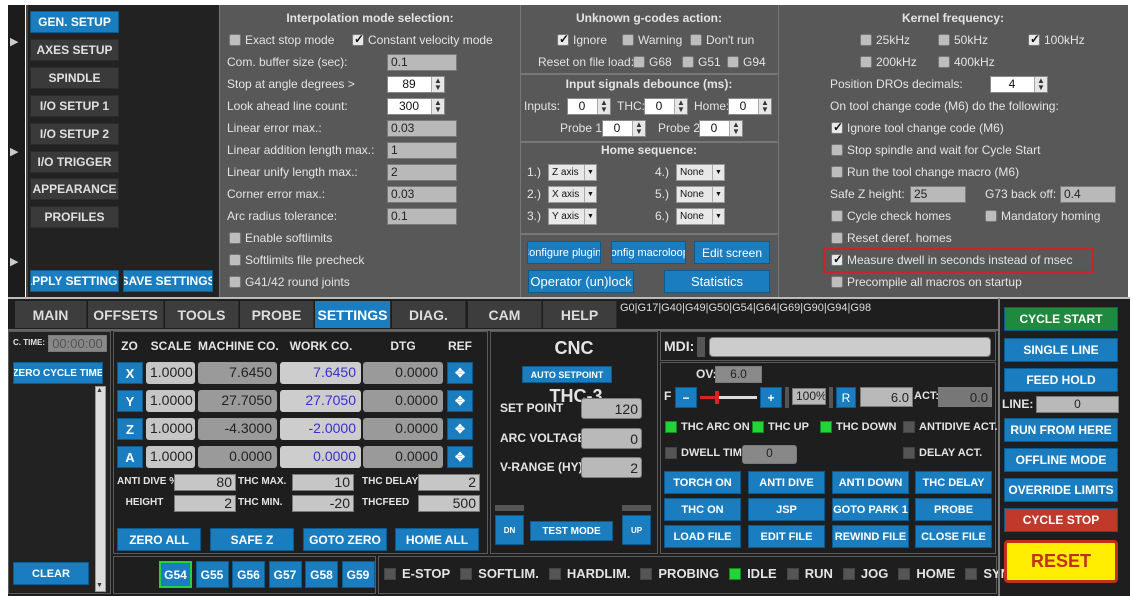  I want to click on anti-dive-button: ANTI DIVE, so click(786, 482).